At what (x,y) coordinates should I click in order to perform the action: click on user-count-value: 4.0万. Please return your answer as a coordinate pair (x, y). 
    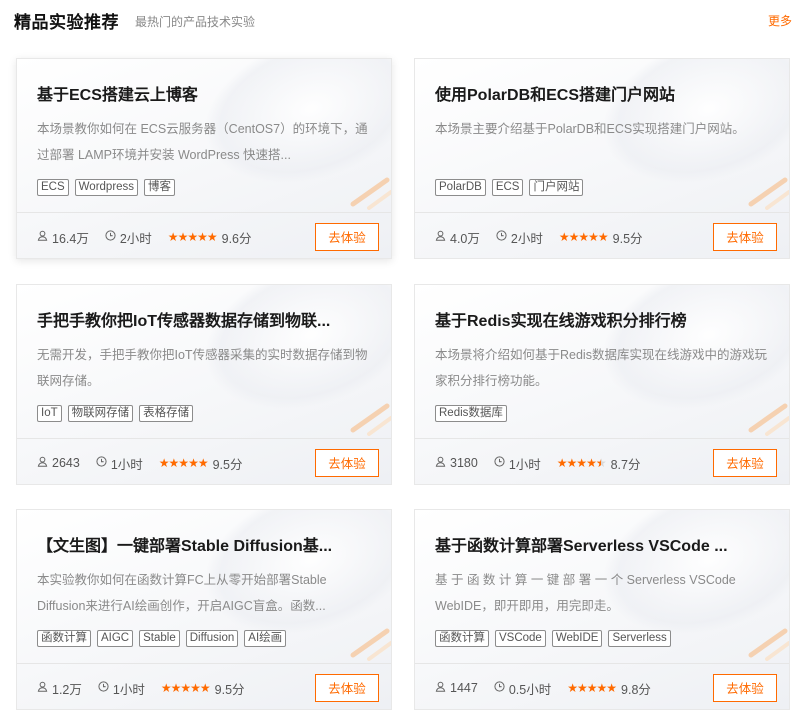
    Looking at the image, I should click on (465, 238).